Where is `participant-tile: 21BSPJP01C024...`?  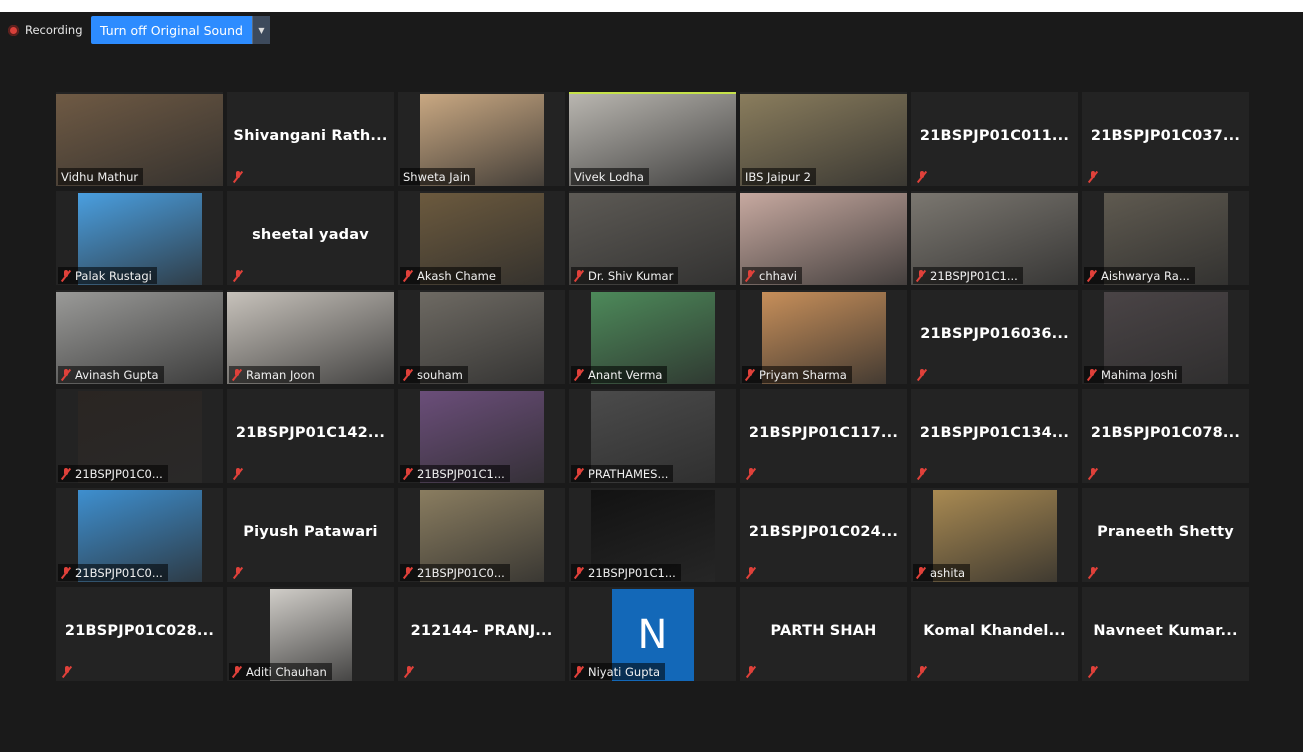
participant-tile: 21BSPJP01C024... is located at coordinates (823, 535).